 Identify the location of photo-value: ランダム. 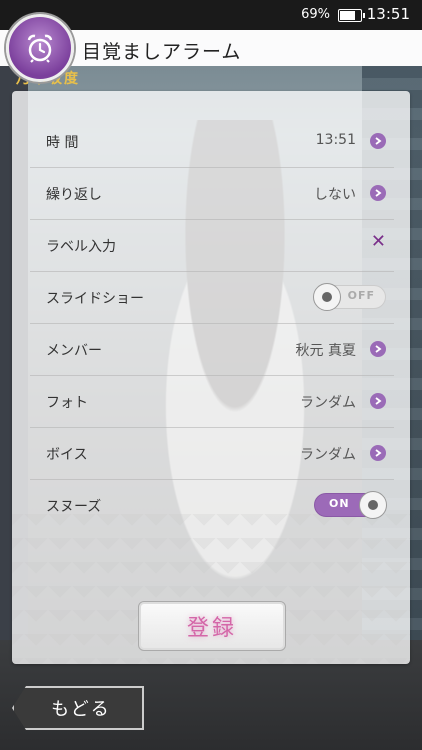
(328, 403).